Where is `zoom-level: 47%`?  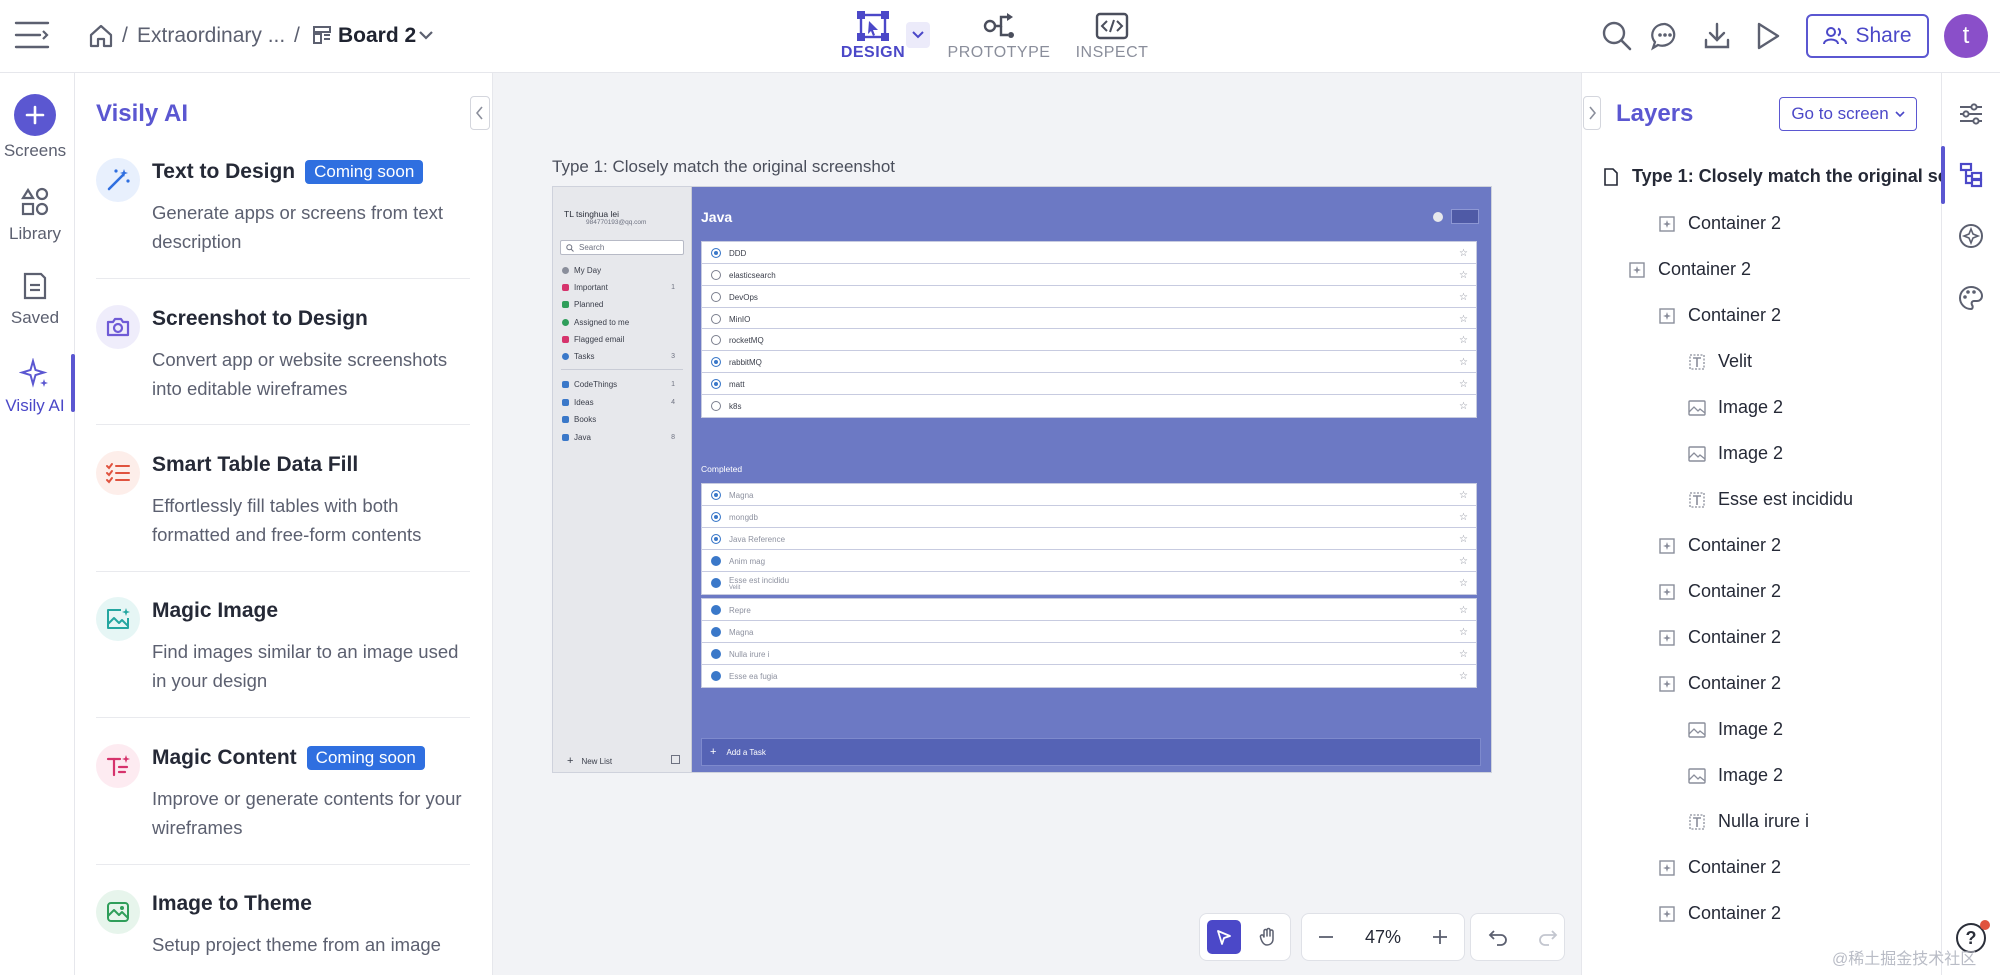 zoom-level: 47% is located at coordinates (1383, 937).